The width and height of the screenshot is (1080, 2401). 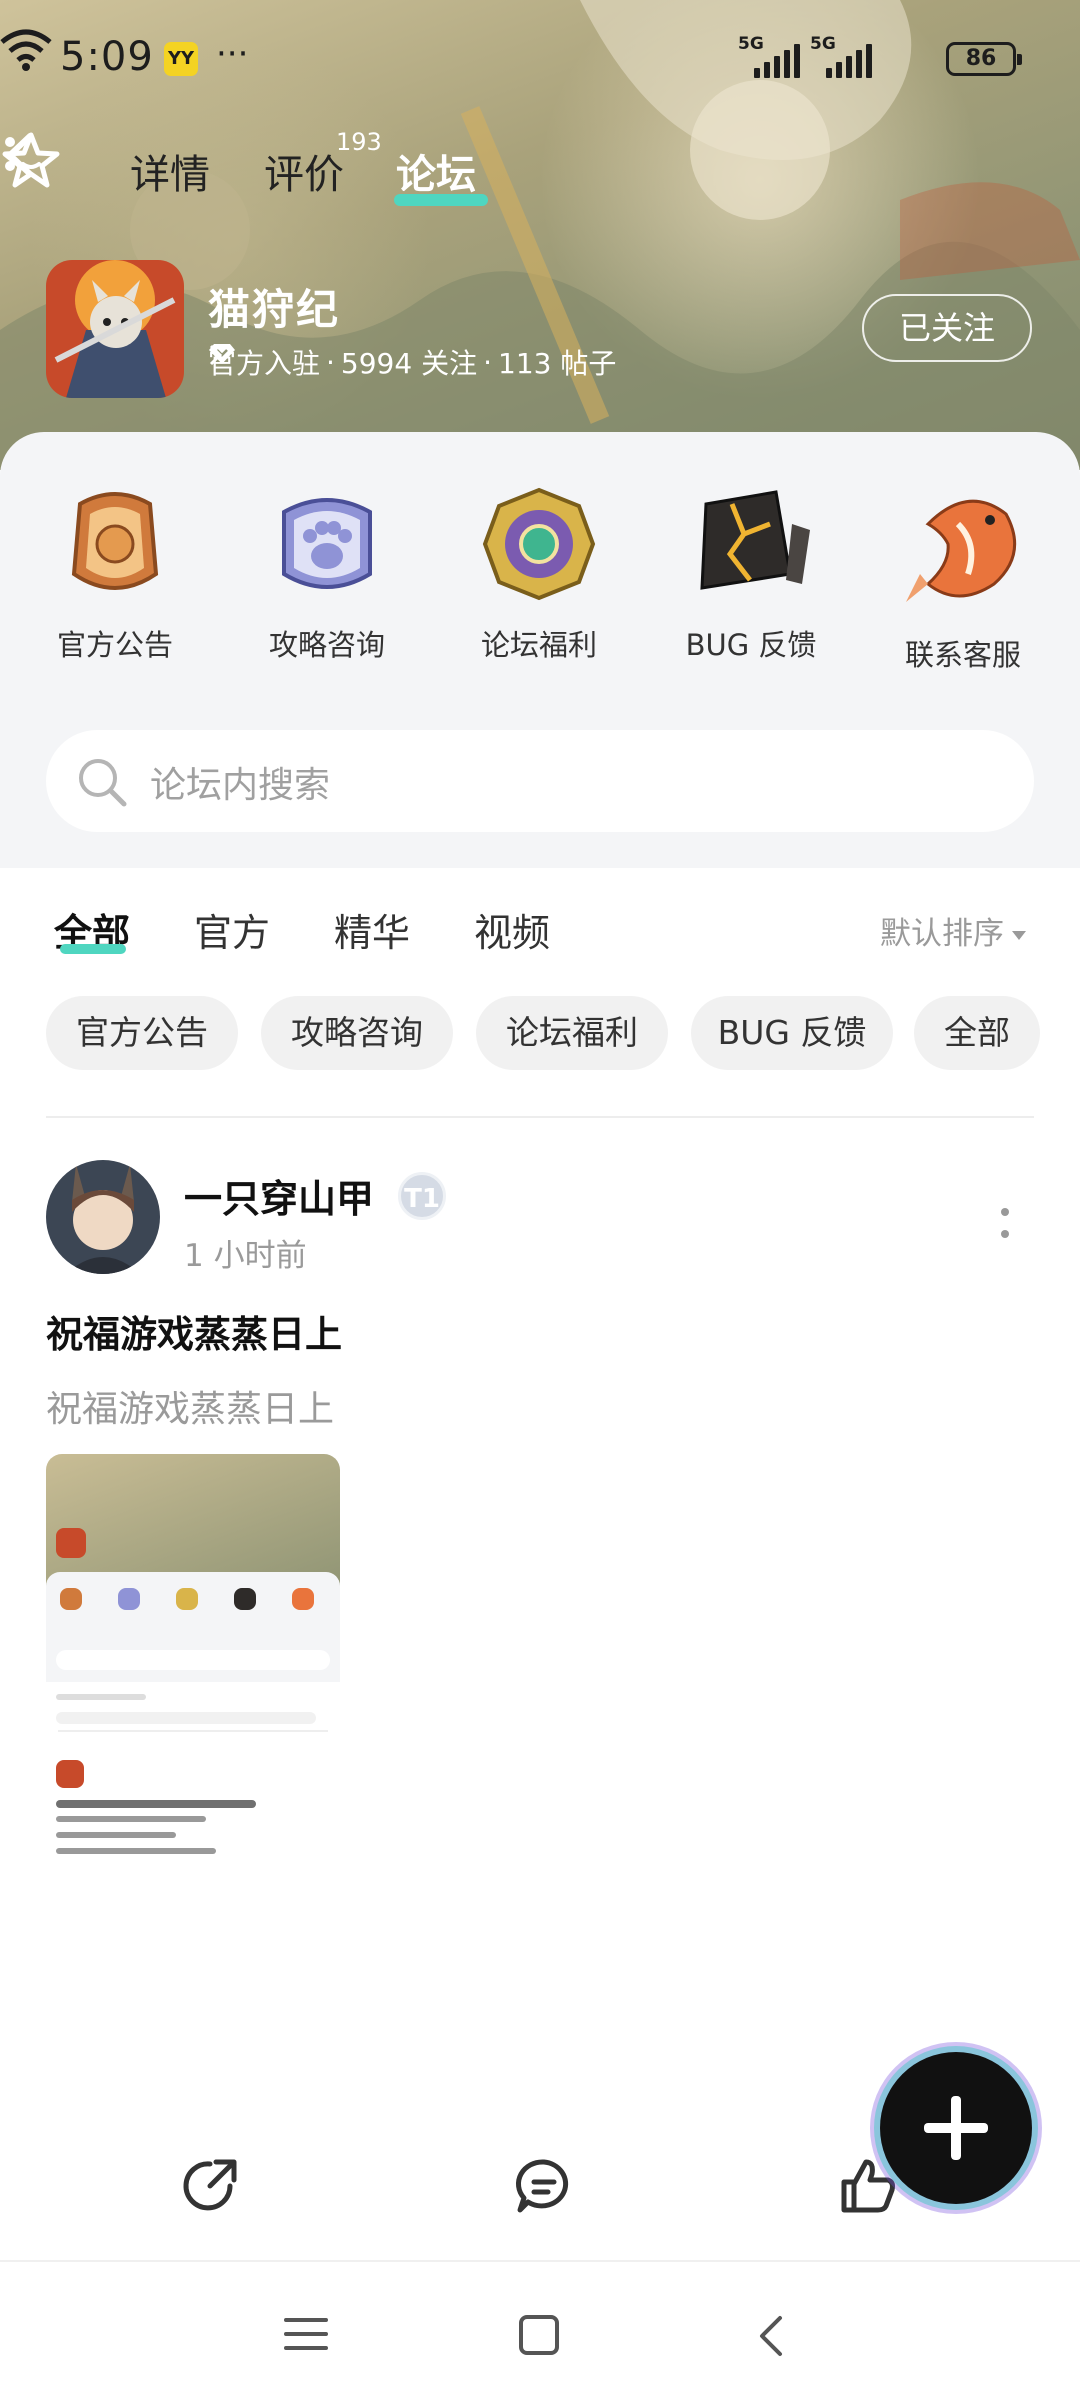 What do you see at coordinates (512, 929) in the screenshot?
I see `tab-video: 视频` at bounding box center [512, 929].